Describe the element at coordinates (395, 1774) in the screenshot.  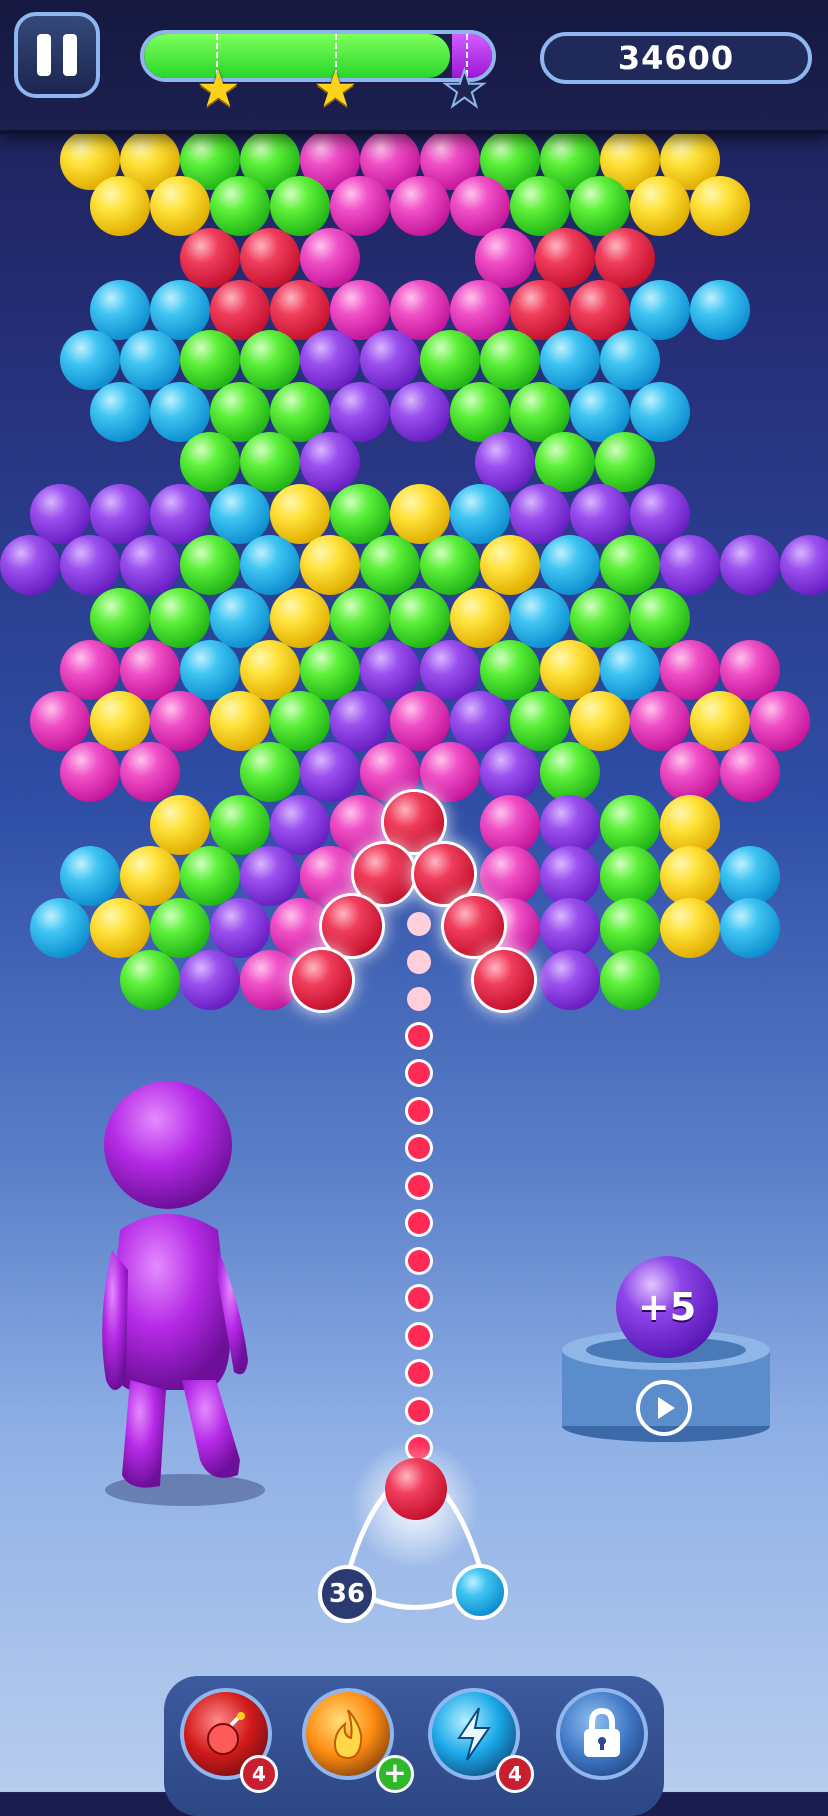
I see `fireball-add-badge: +` at that location.